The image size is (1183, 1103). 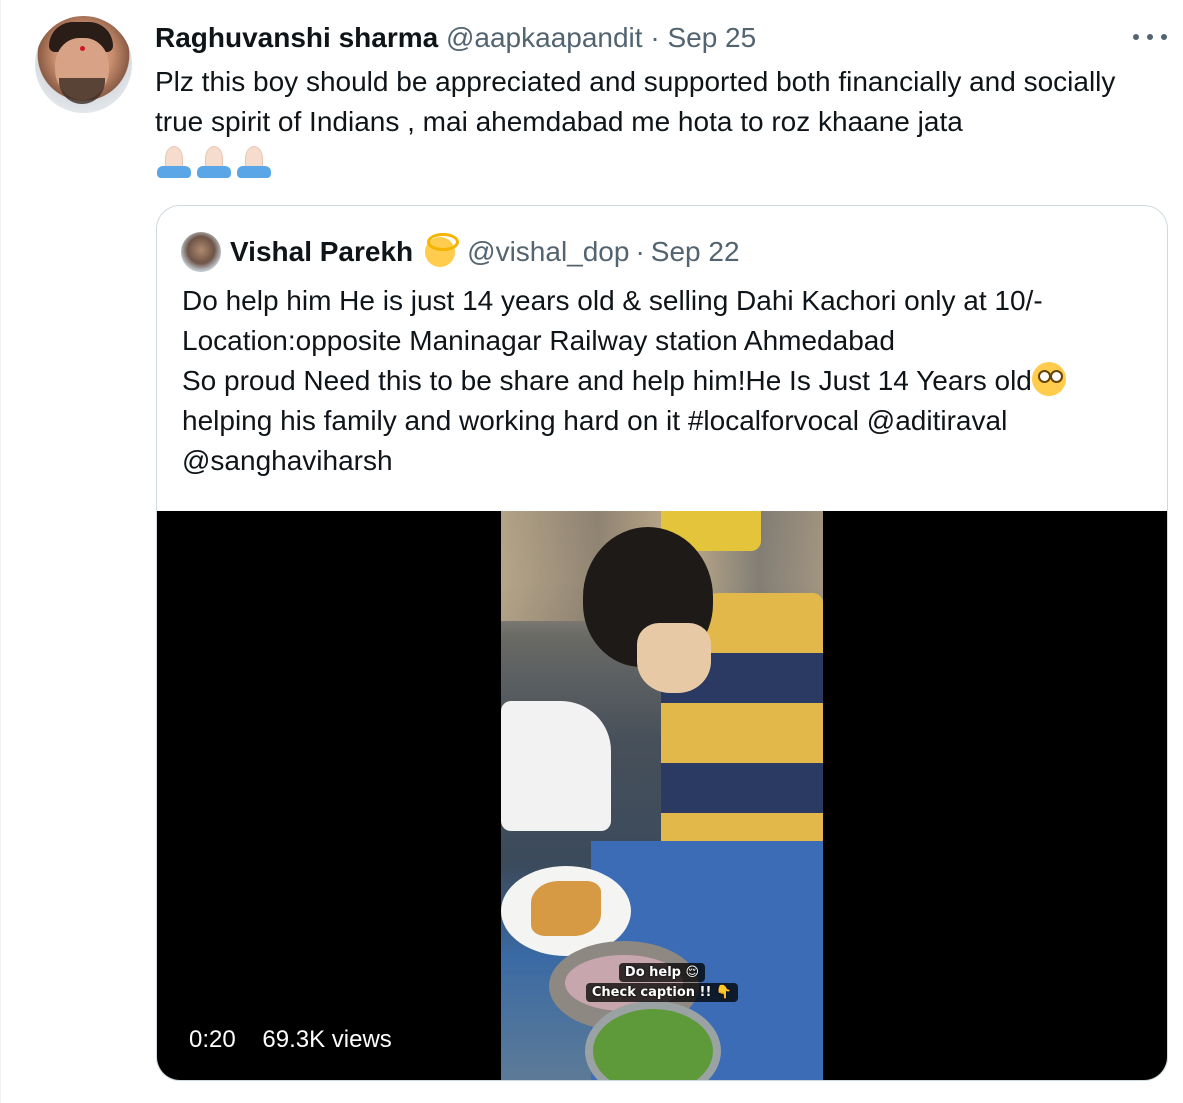 What do you see at coordinates (212, 1039) in the screenshot?
I see `video-duration: 0:20` at bounding box center [212, 1039].